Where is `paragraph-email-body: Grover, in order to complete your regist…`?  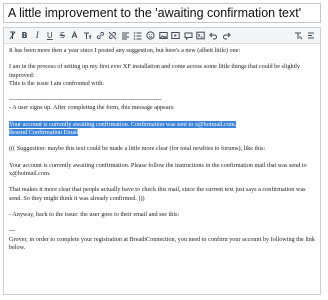 paragraph-email-body: Grover, in order to complete your regist… is located at coordinates (162, 243).